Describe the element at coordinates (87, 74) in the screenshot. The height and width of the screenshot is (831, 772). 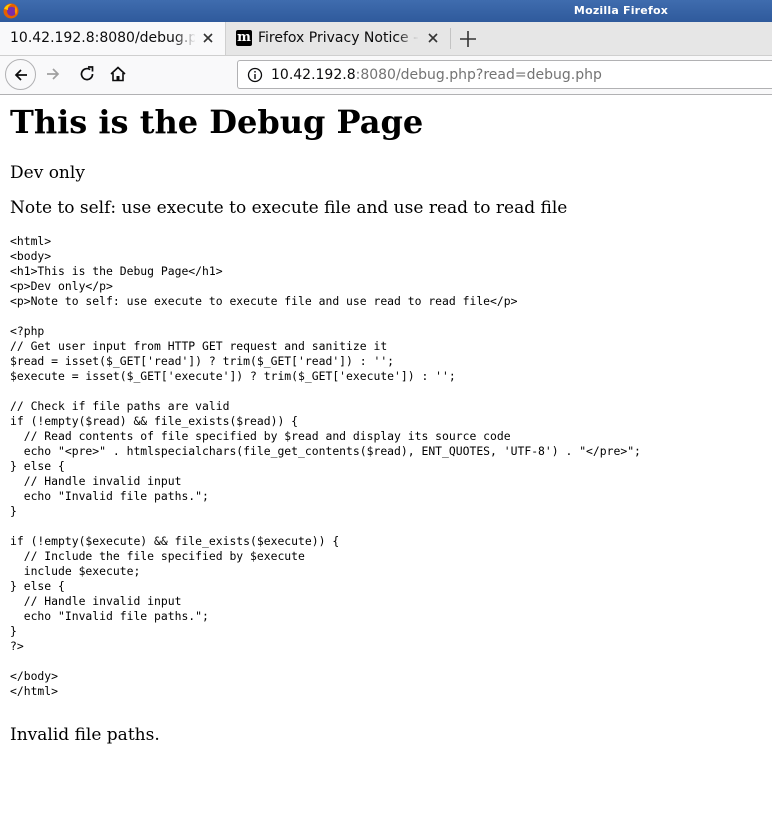
I see `reload-icon` at that location.